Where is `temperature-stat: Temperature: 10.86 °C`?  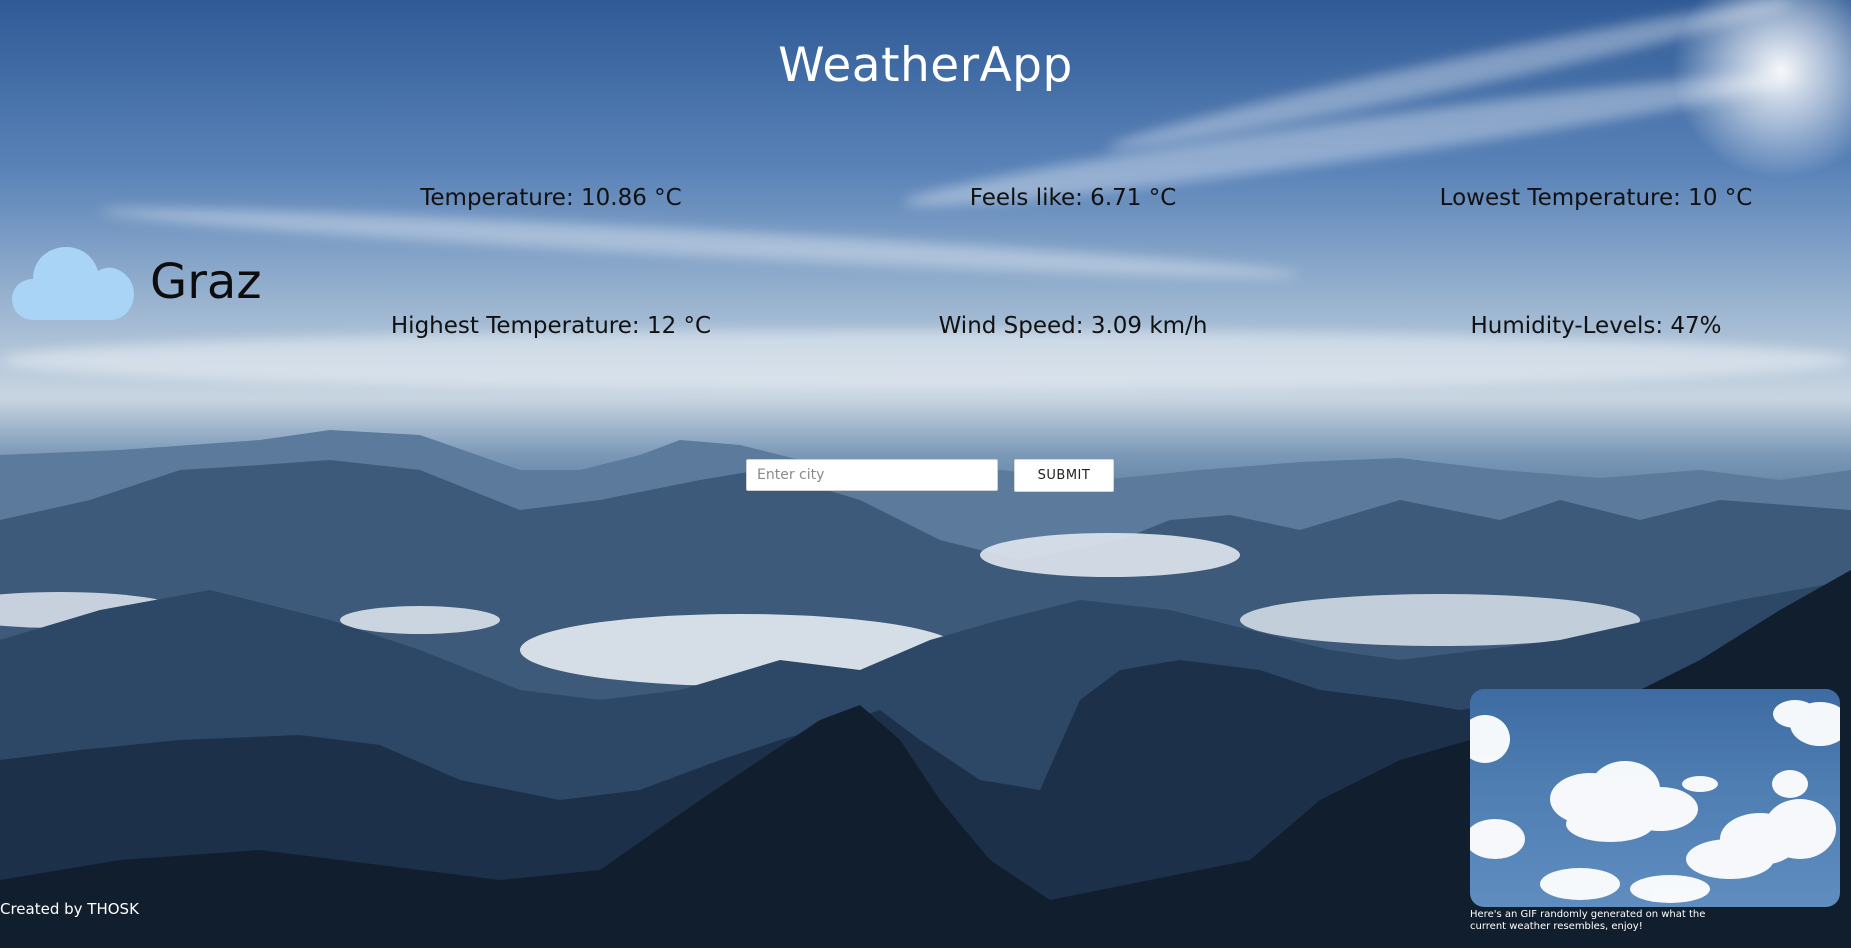
temperature-stat: Temperature: 10.86 °C is located at coordinates (551, 198).